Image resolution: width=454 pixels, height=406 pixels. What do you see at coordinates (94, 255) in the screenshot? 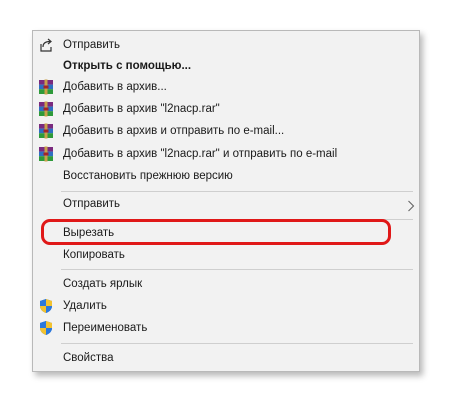
I see `menu-item-label: Копировать` at bounding box center [94, 255].